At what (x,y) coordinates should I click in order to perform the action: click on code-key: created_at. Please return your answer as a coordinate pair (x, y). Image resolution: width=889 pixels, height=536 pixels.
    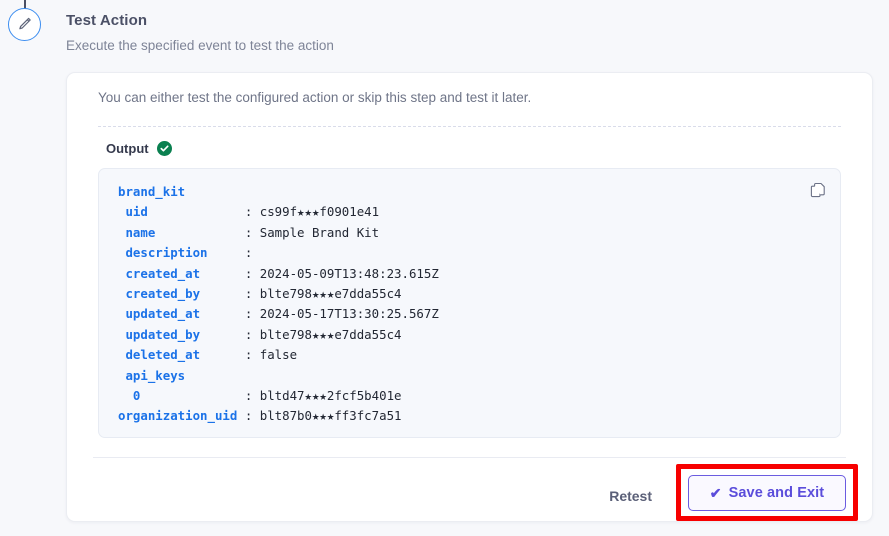
    Looking at the image, I should click on (159, 273).